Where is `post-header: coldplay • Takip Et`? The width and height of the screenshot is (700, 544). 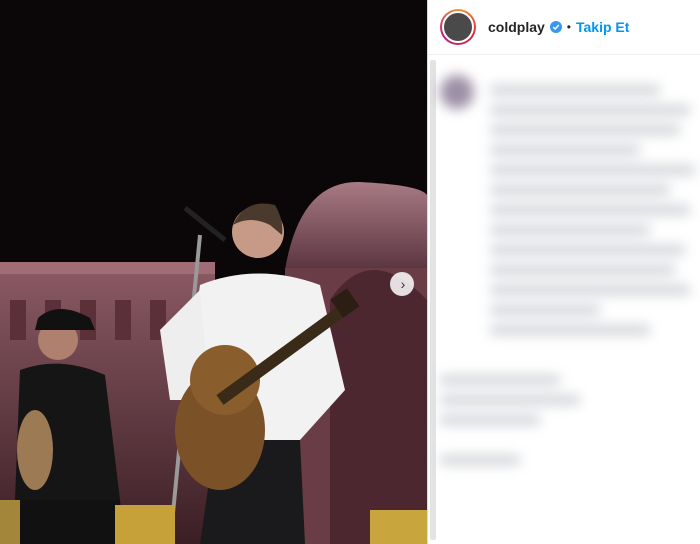 post-header: coldplay • Takip Et is located at coordinates (564, 27).